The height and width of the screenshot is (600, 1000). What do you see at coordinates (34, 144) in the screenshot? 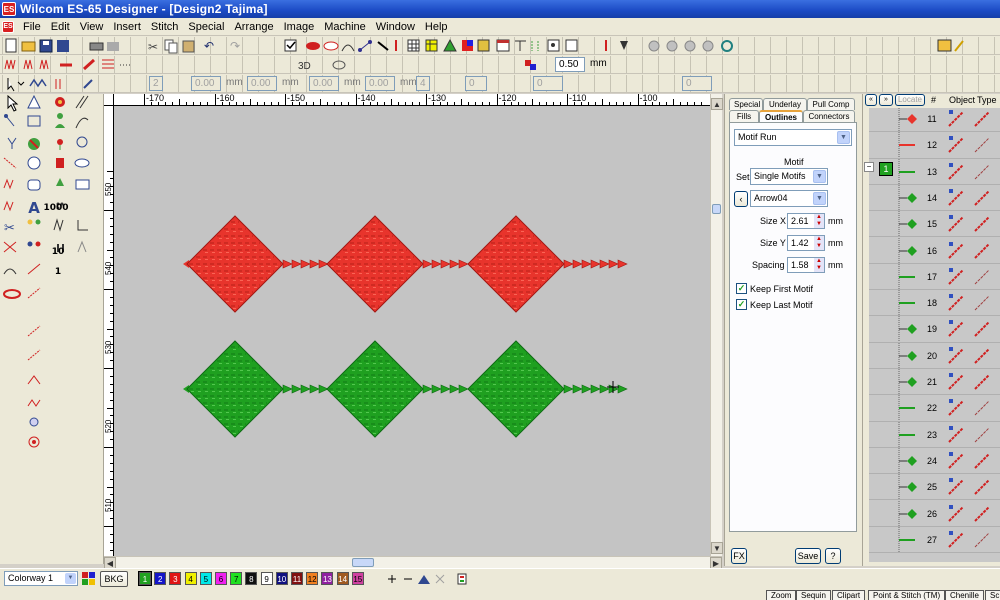
I see `circle-color-icon` at bounding box center [34, 144].